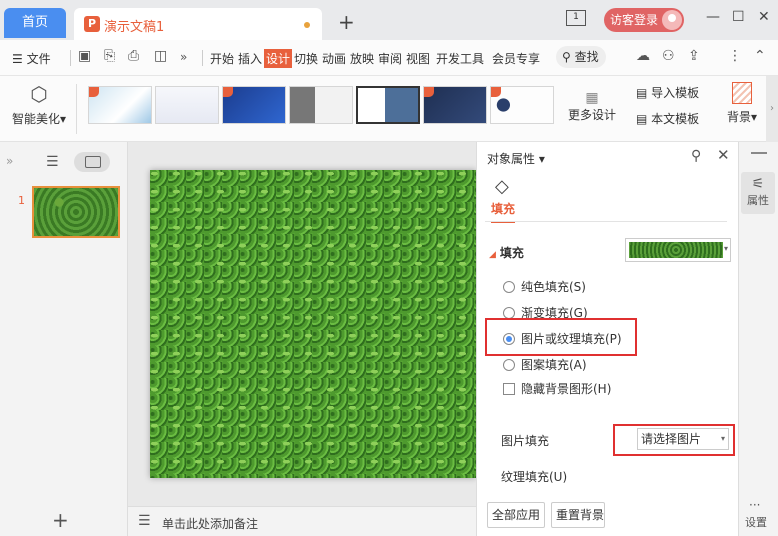  Describe the element at coordinates (713, 17) in the screenshot. I see `minimize-button: —` at that location.